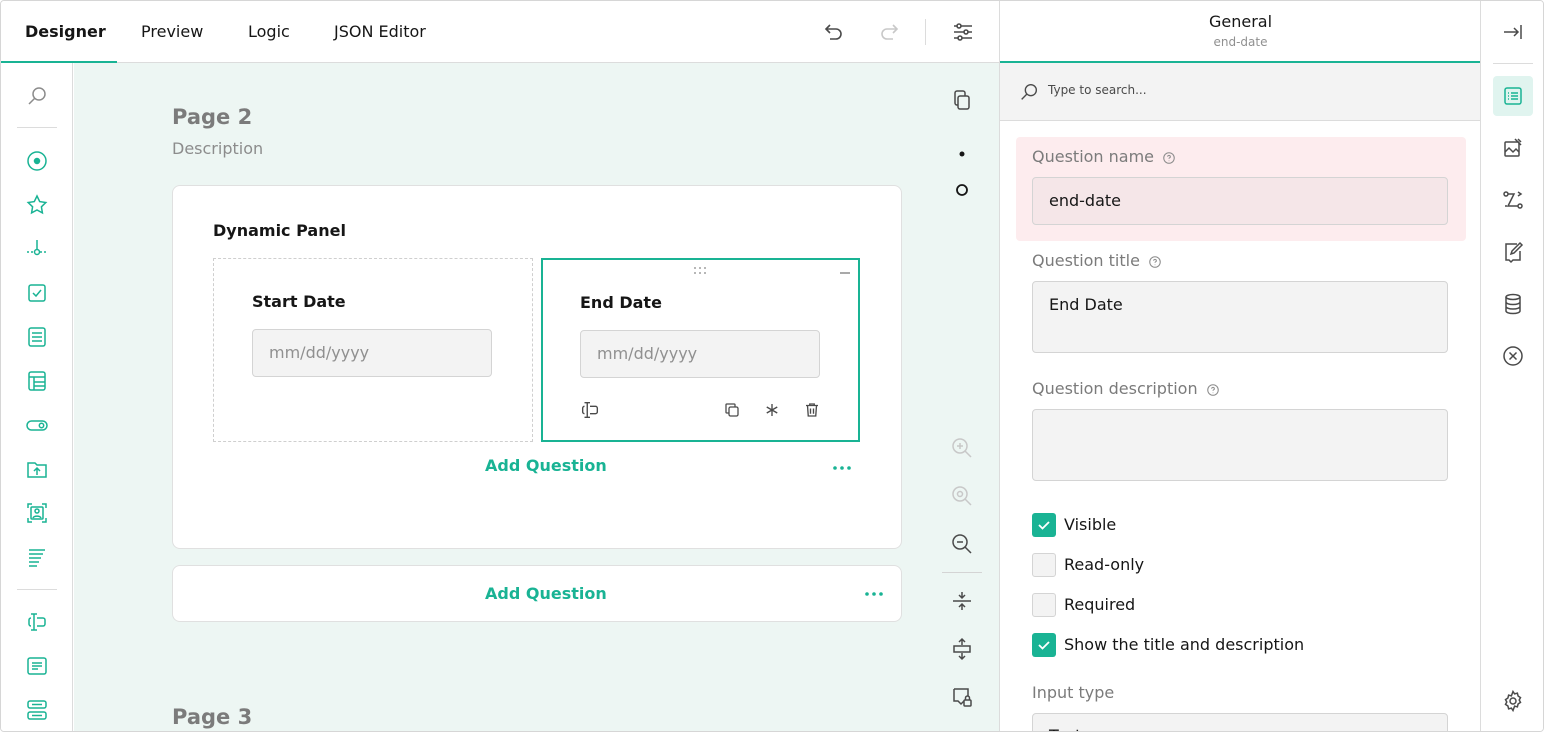 The height and width of the screenshot is (732, 1544). I want to click on visible-label: Visible, so click(1090, 524).